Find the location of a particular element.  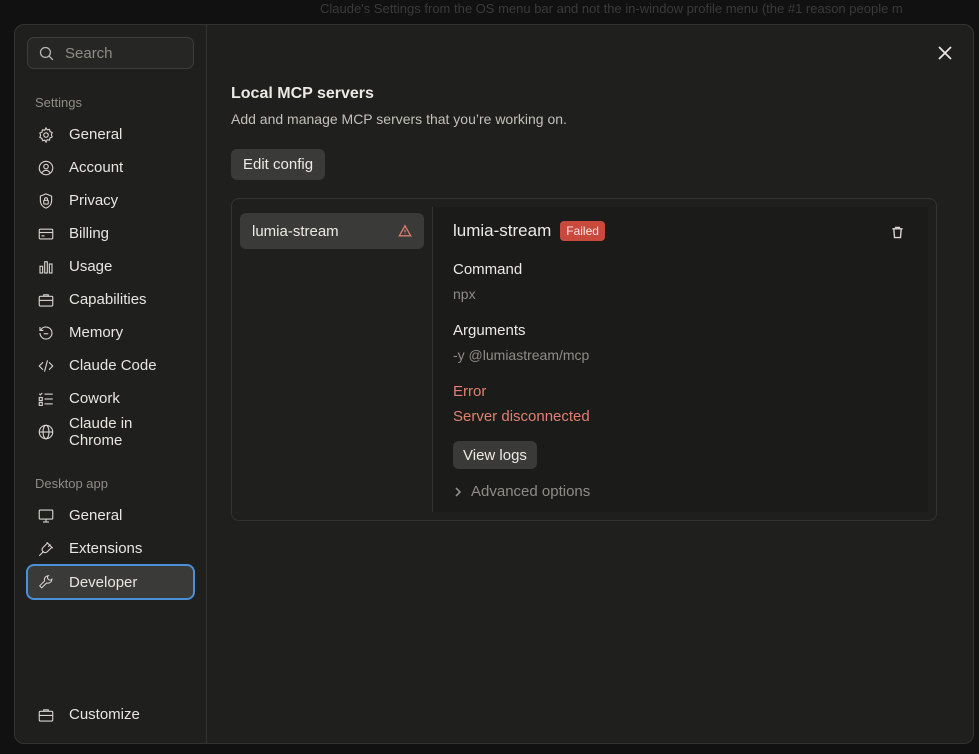

page-title: Local MCP servers is located at coordinates (302, 93).